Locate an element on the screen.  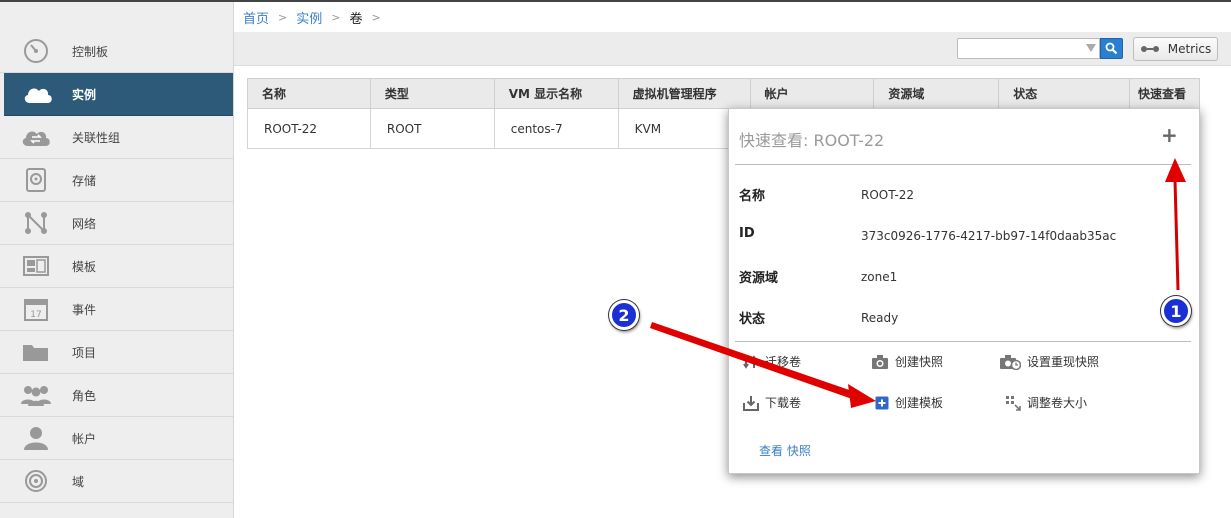
action-label: 设置重现快照 is located at coordinates (1063, 362).